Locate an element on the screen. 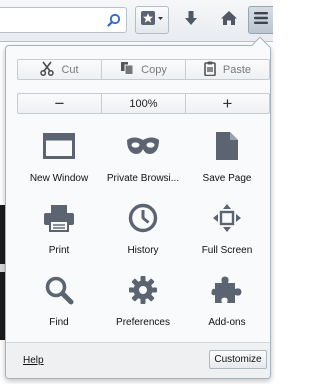 The width and height of the screenshot is (320, 384). customize-button: Customize is located at coordinates (238, 359).